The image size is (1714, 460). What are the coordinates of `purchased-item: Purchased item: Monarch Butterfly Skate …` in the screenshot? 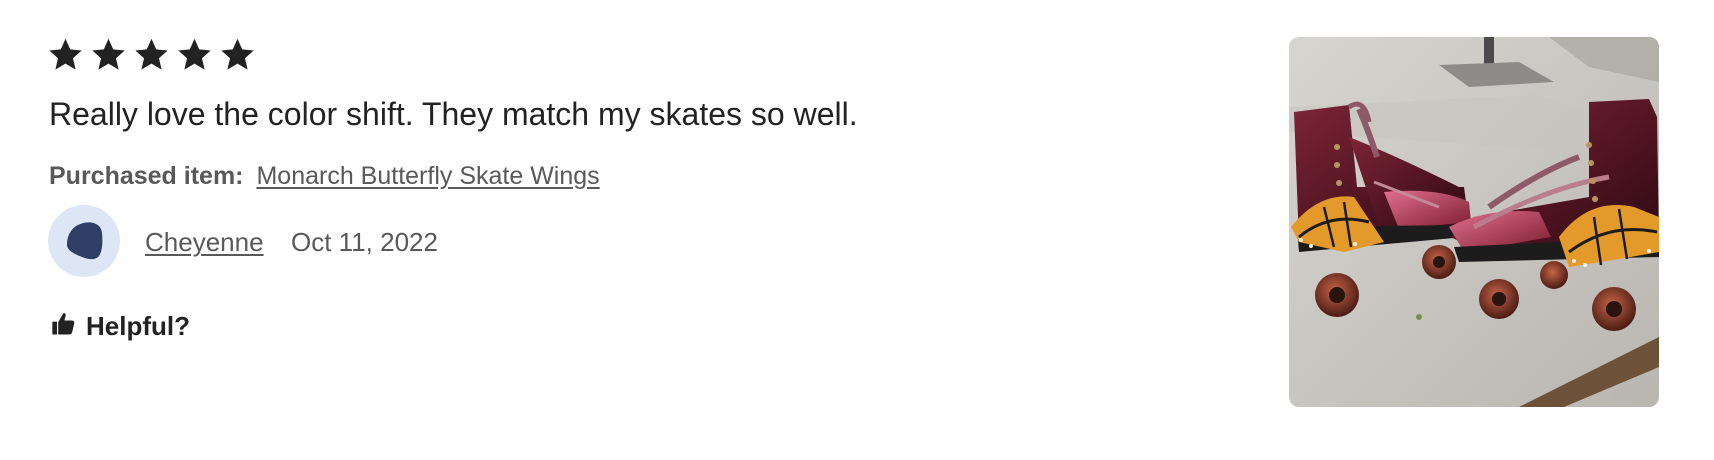 It's located at (324, 176).